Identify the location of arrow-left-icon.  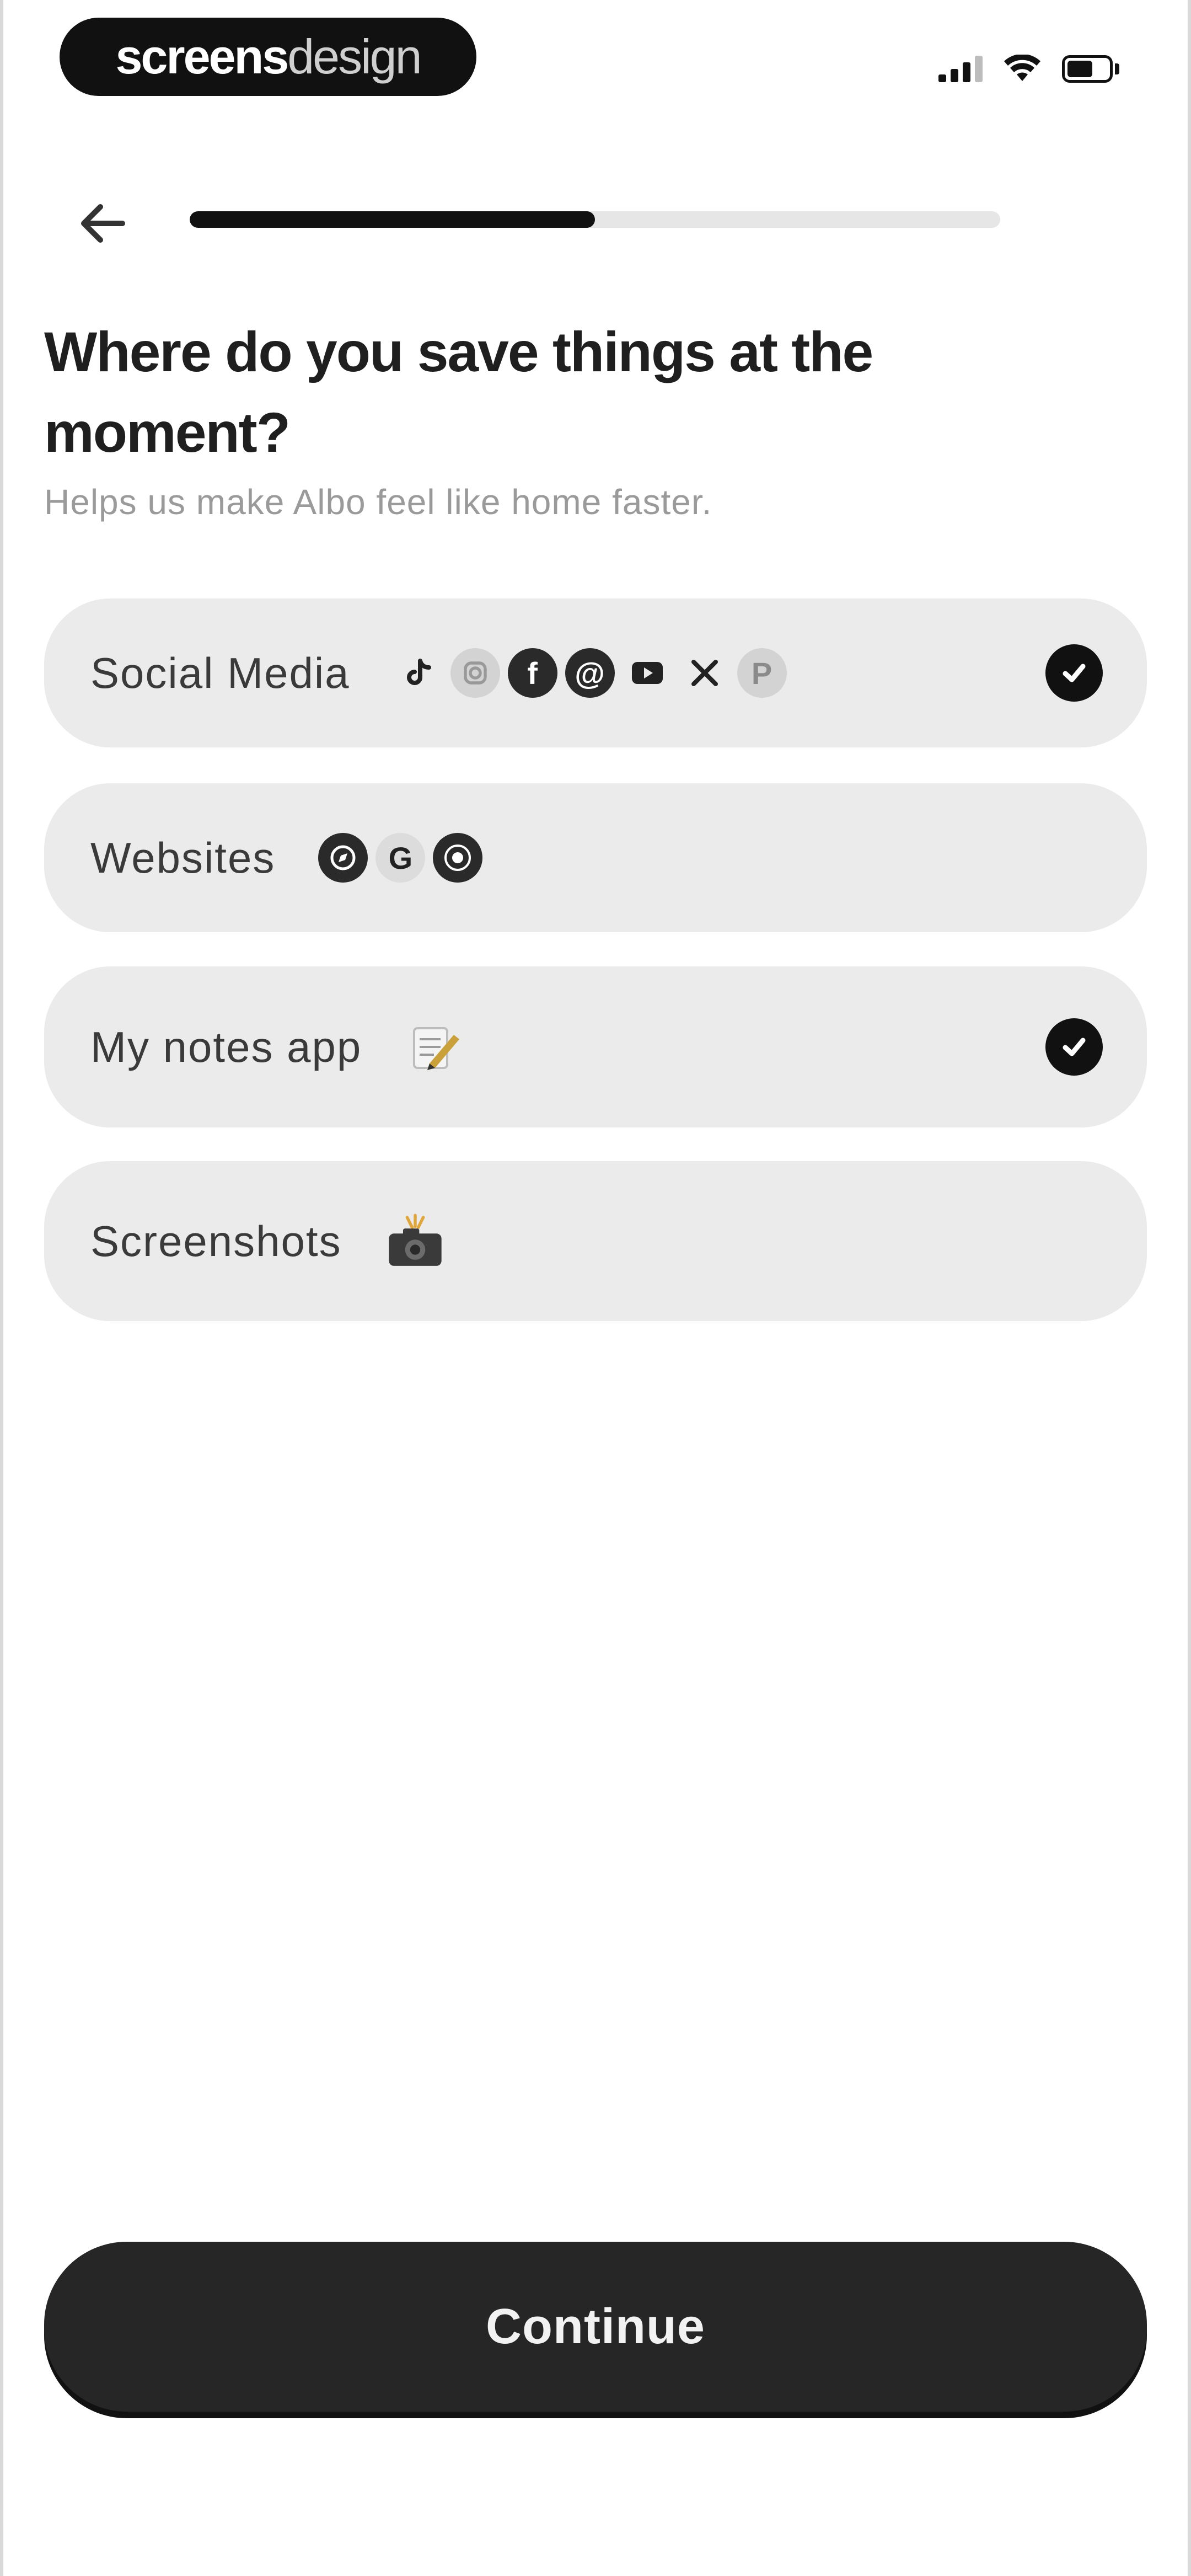
(103, 223).